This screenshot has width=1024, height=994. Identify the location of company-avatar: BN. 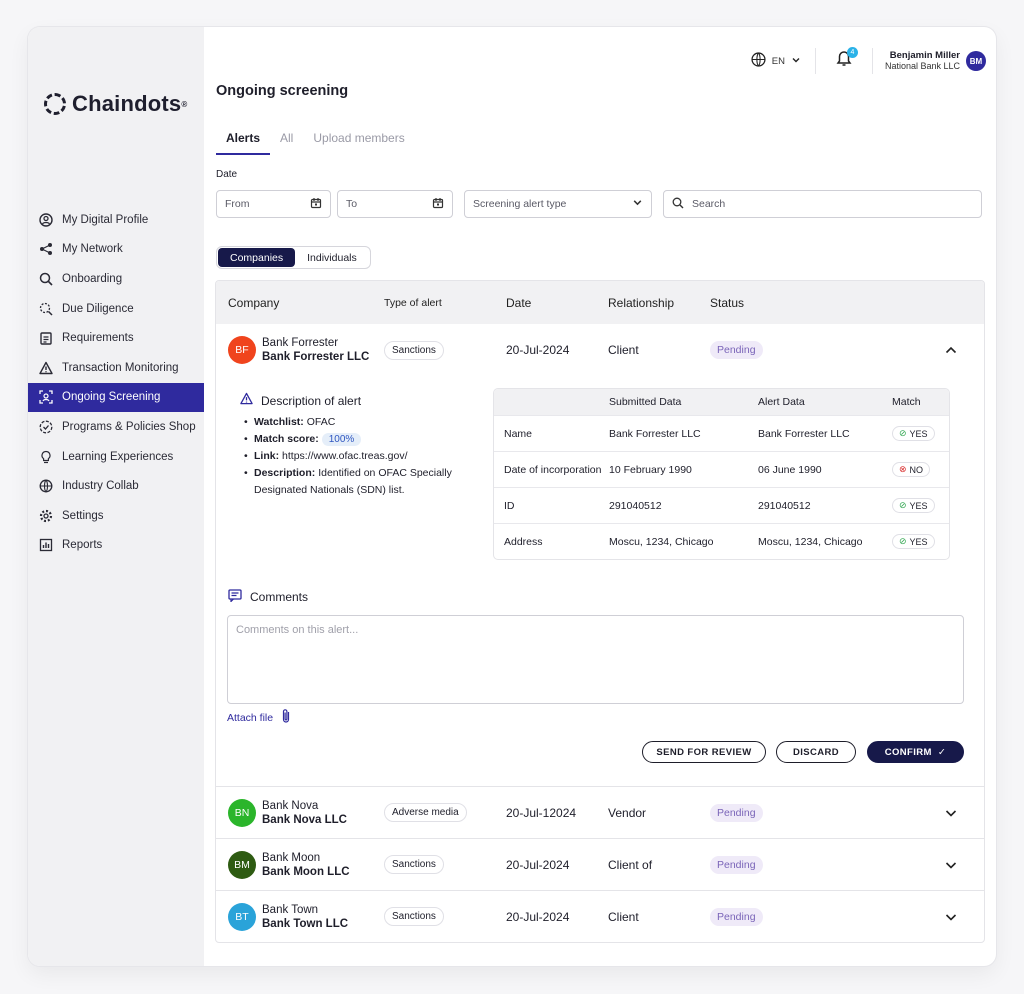
(242, 812).